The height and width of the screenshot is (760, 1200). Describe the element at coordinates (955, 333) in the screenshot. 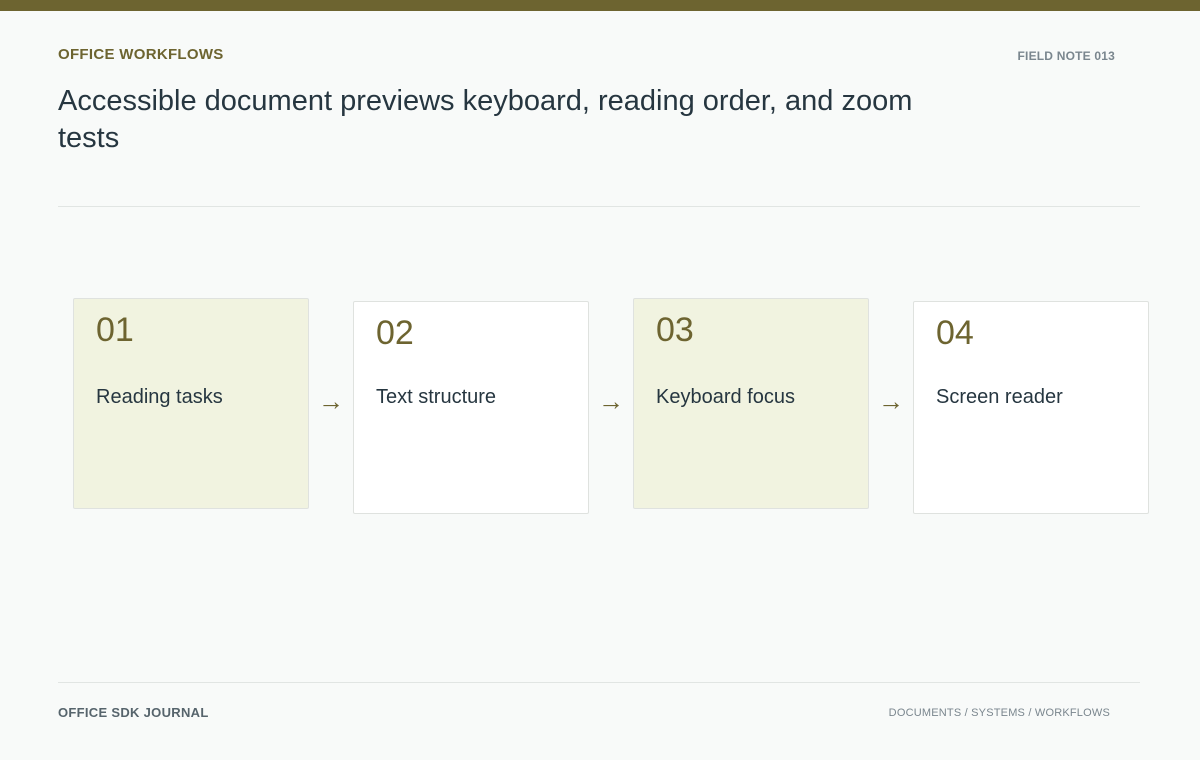

I see `step-number: 04` at that location.